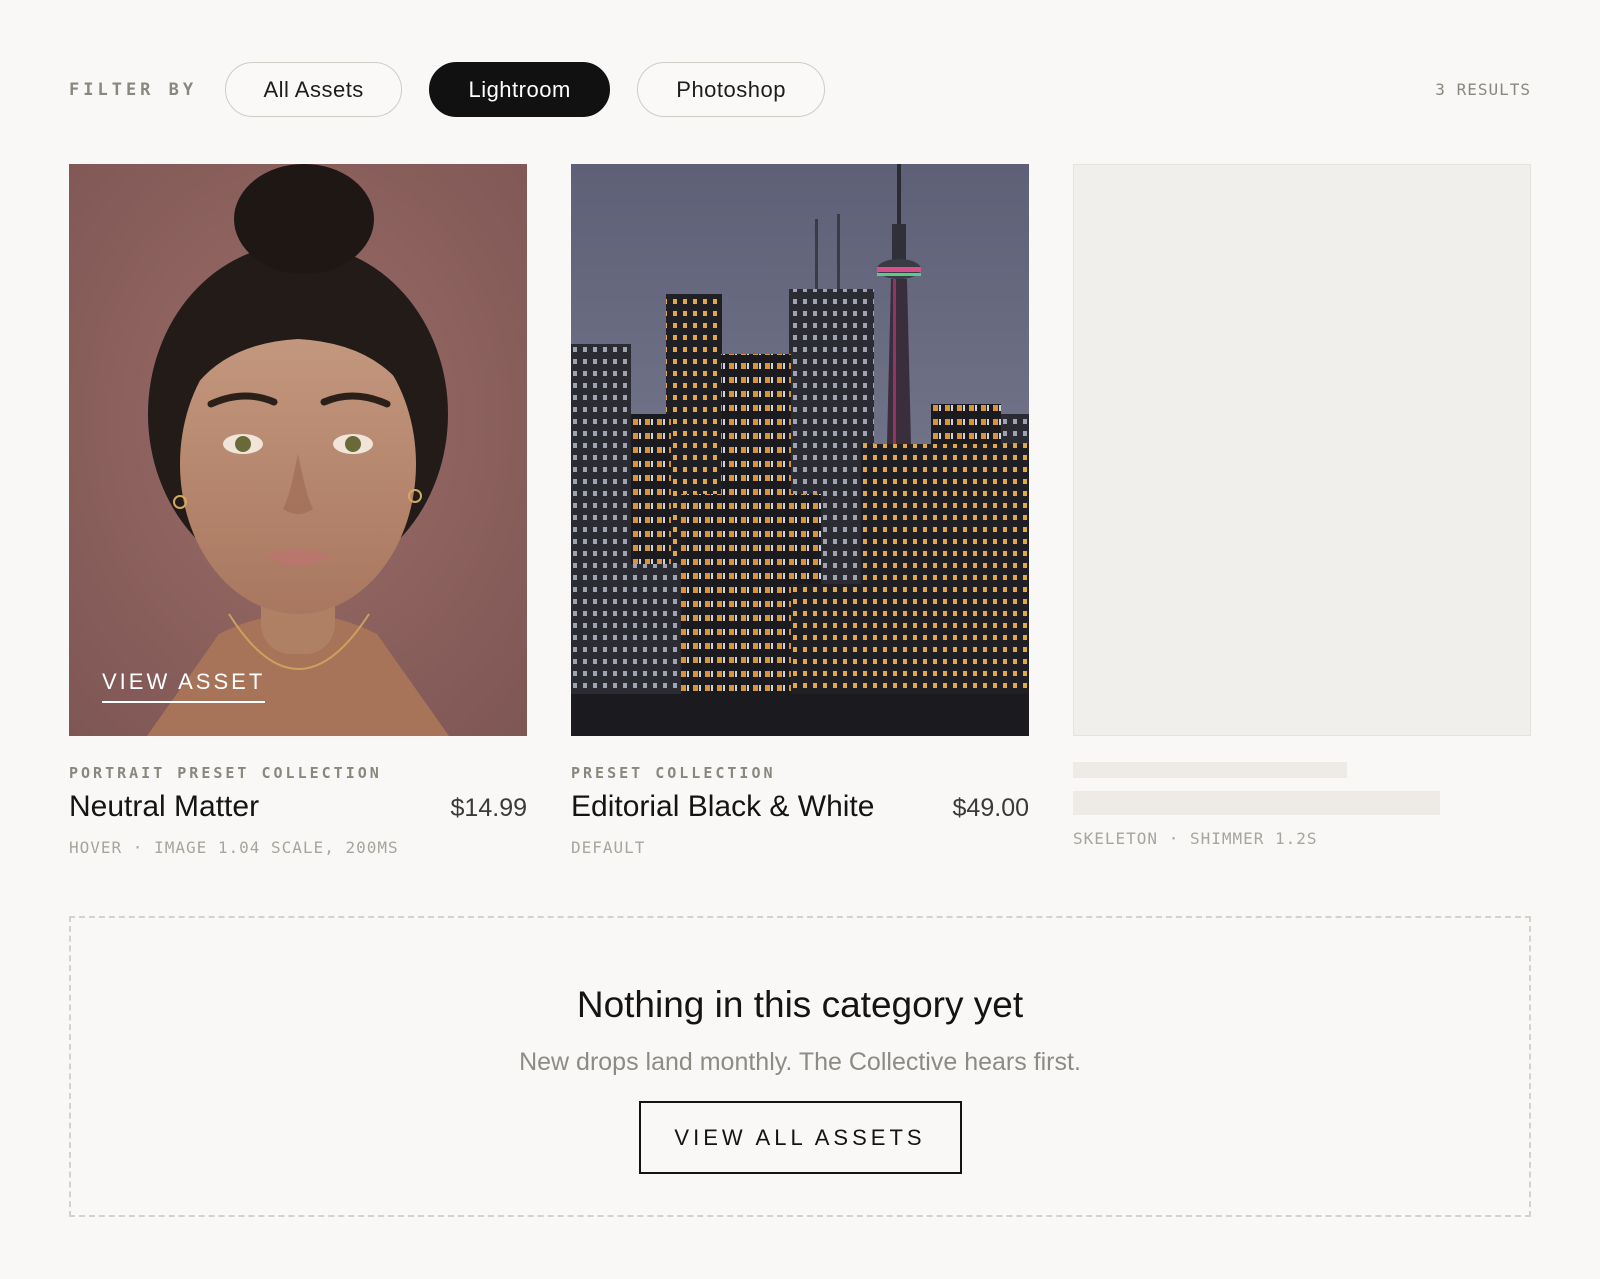  Describe the element at coordinates (133, 89) in the screenshot. I see `filter-label: FILTER BY` at that location.